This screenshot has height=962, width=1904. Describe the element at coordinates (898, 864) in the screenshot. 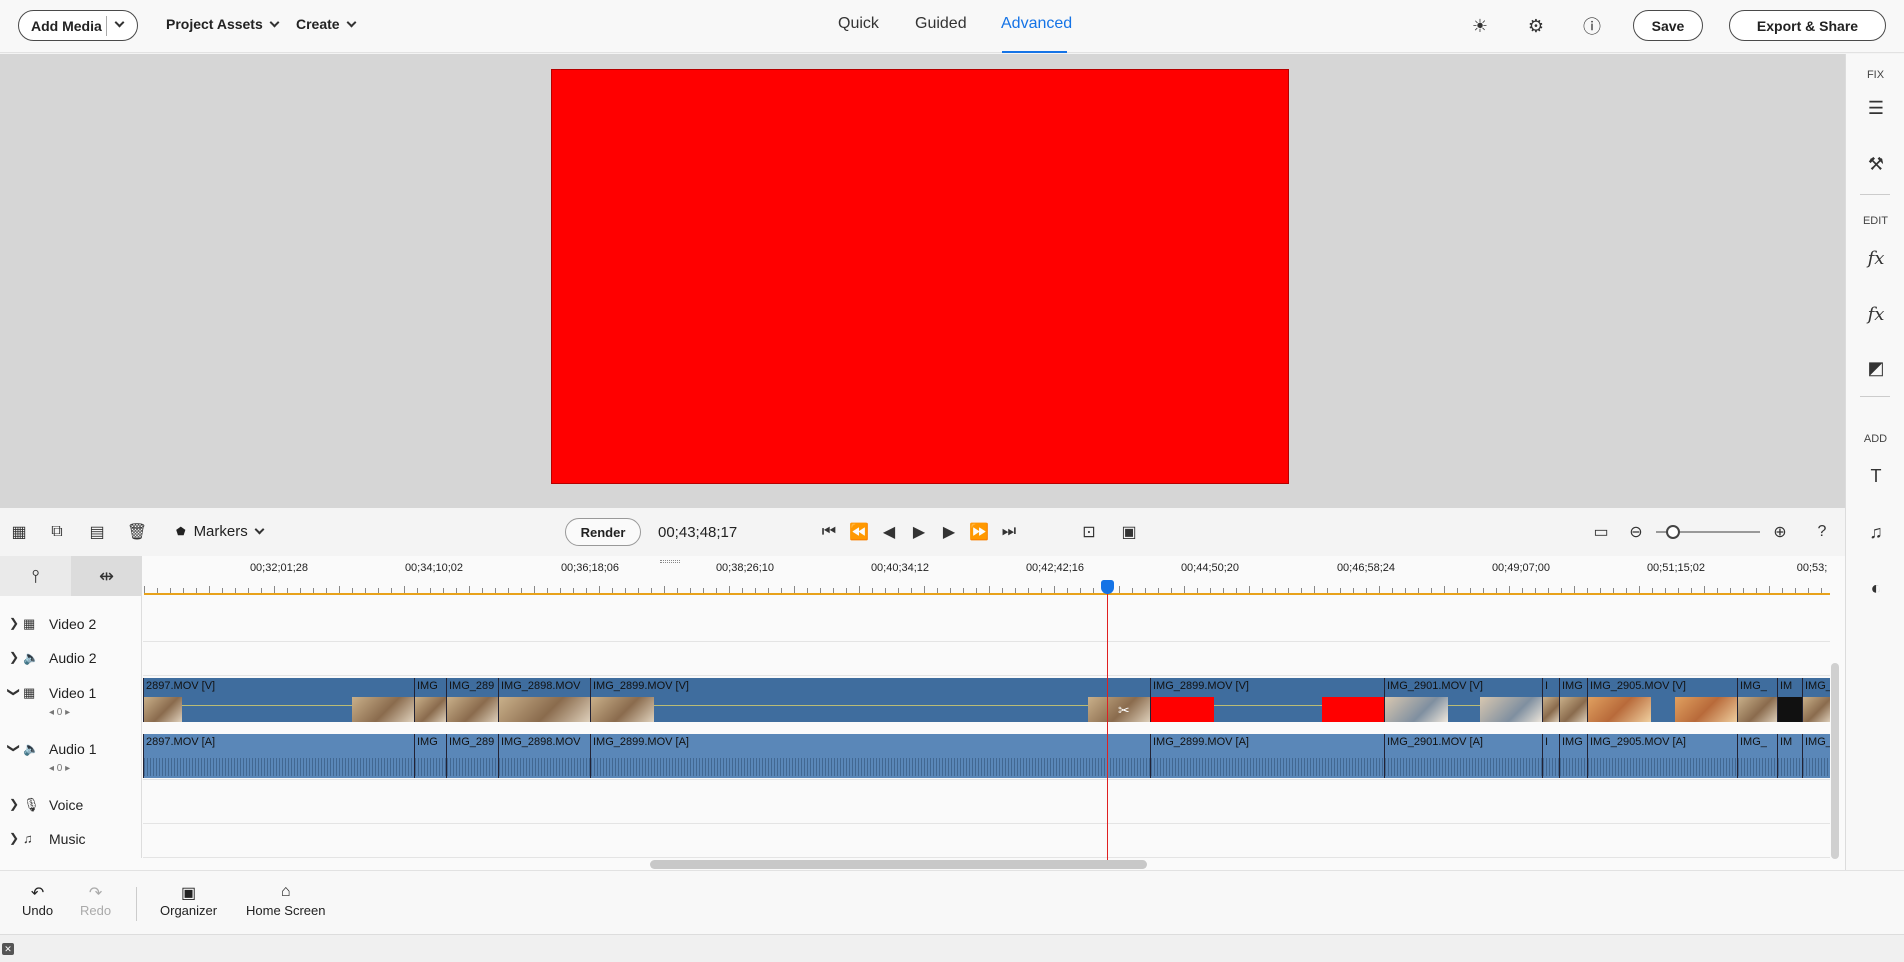

I see `timeline-horizontal-scrollbar` at that location.